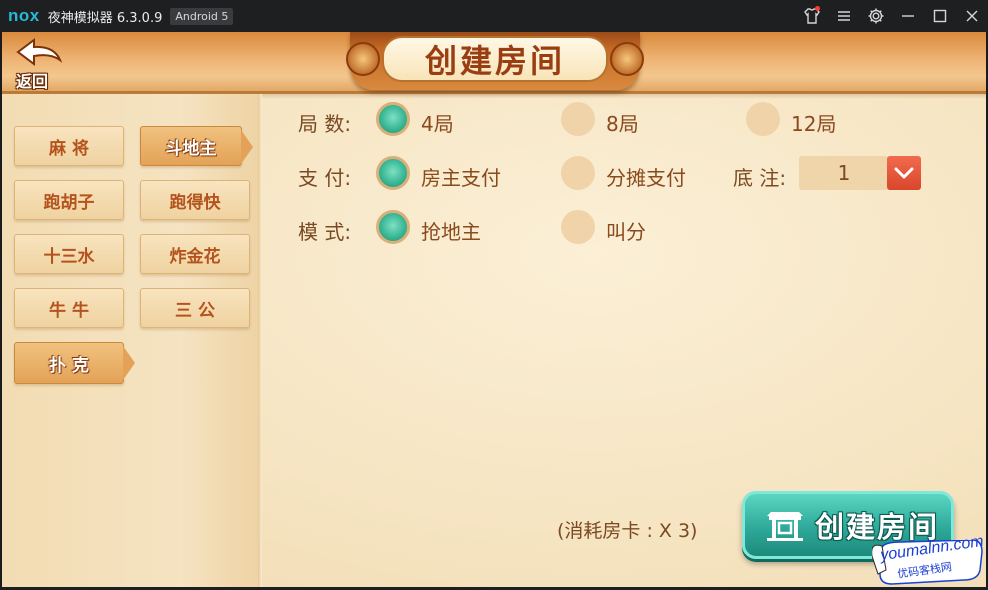 This screenshot has height=590, width=988. I want to click on back-label: 返回, so click(32, 81).